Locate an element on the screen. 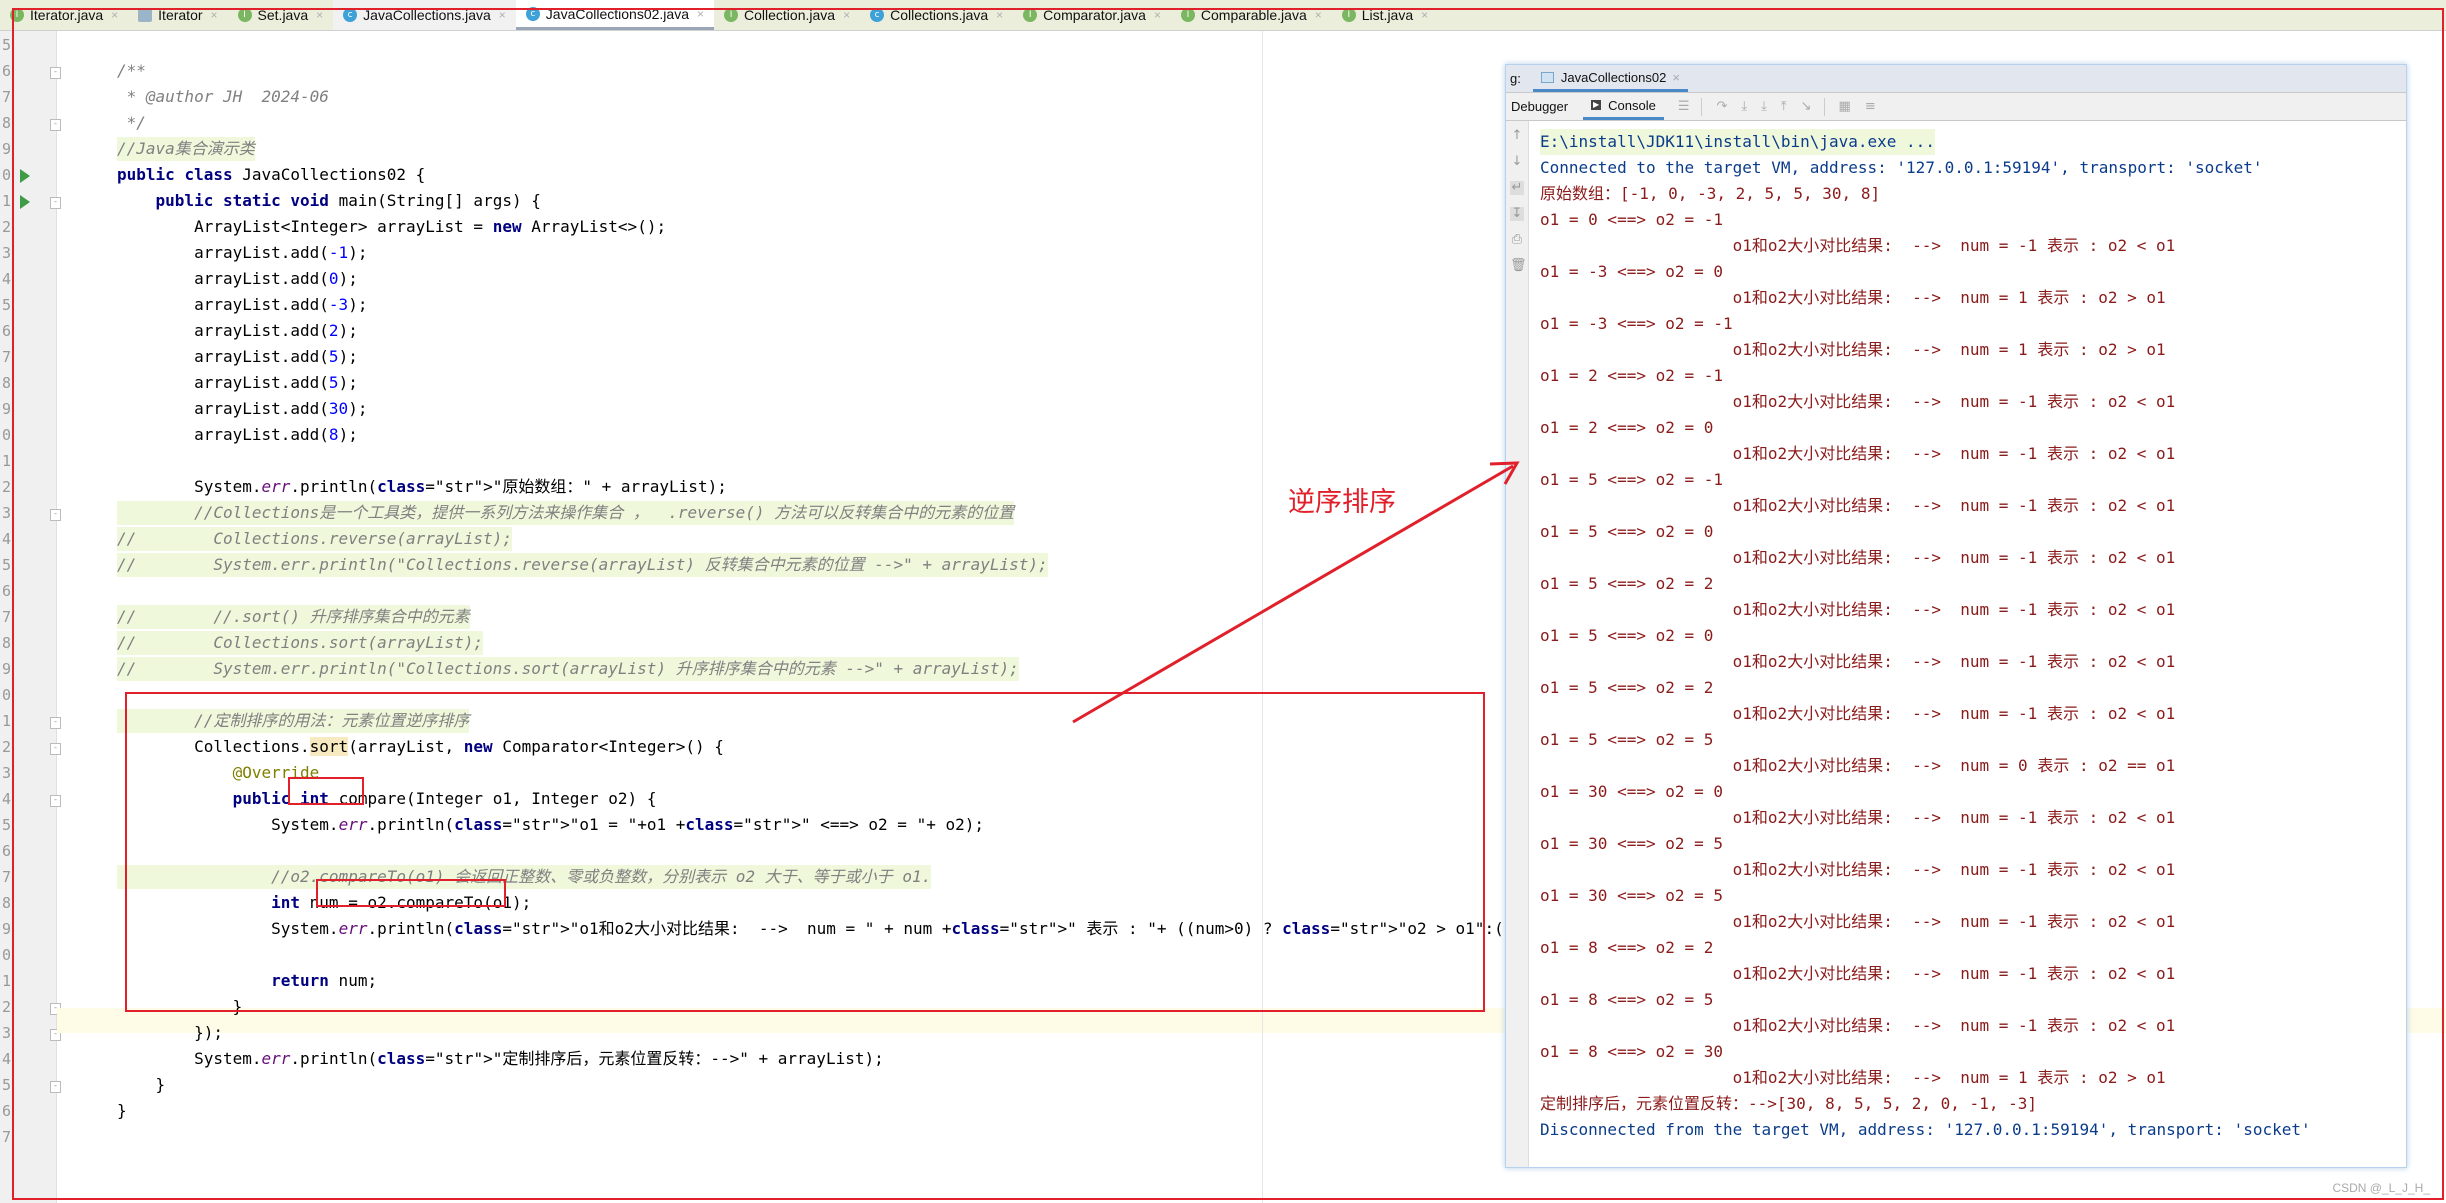 The image size is (2446, 1203). debugger-tab: Debugger is located at coordinates (1539, 106).